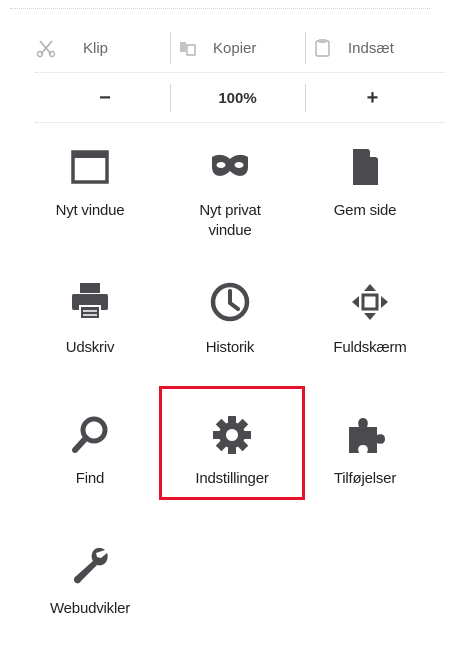 The image size is (457, 649). What do you see at coordinates (365, 210) in the screenshot?
I see `save-page-label: Gem side` at bounding box center [365, 210].